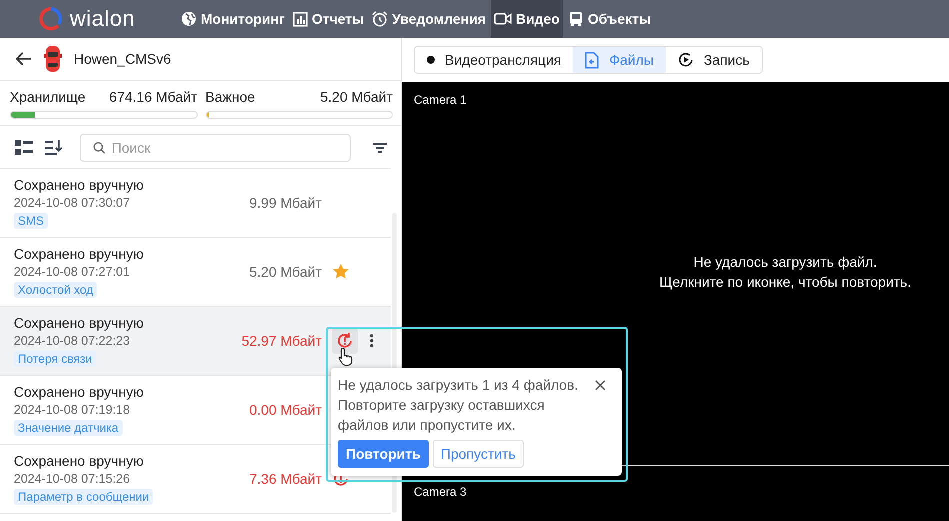 This screenshot has height=521, width=949. What do you see at coordinates (55, 359) in the screenshot?
I see `file-tag: Потеря связи` at bounding box center [55, 359].